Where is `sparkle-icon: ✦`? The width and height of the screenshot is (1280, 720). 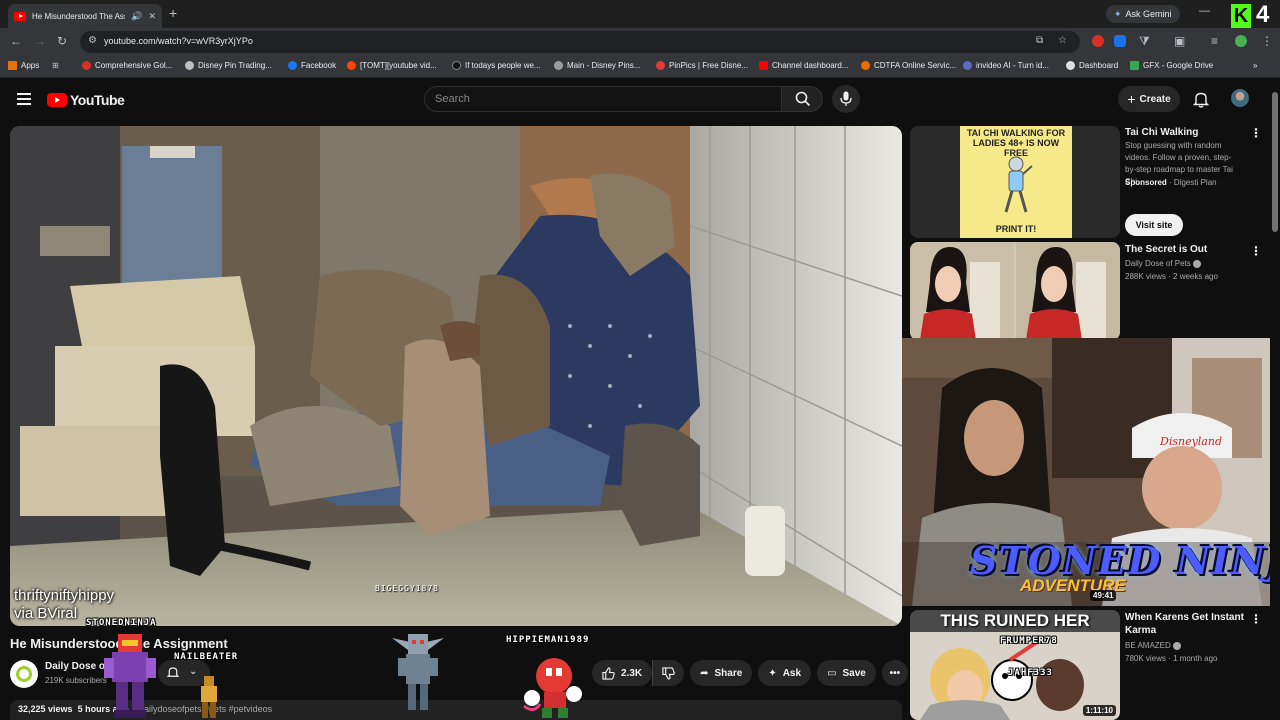 sparkle-icon: ✦ is located at coordinates (772, 673).